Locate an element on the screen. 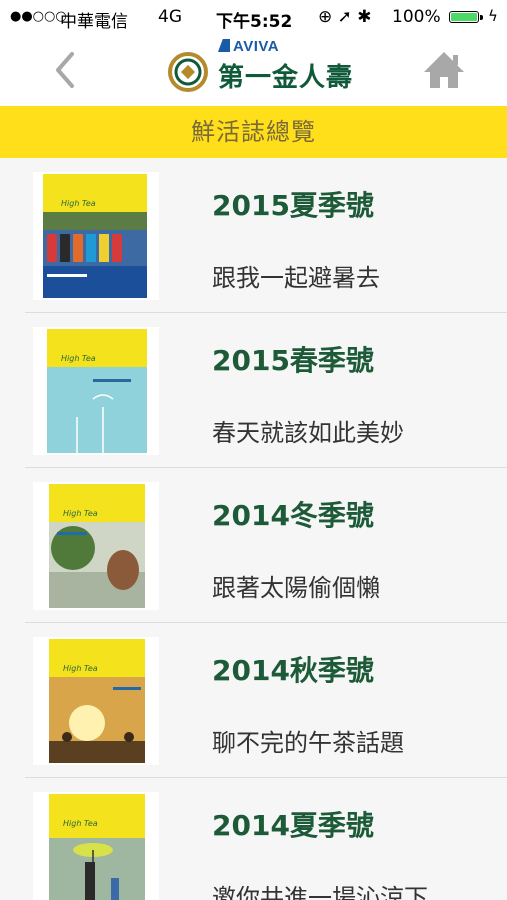  page-header: 鮮活誌總覽 is located at coordinates (253, 132).